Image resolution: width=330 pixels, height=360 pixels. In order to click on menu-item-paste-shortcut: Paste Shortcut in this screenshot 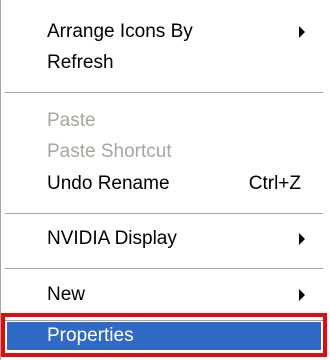, I will do `click(160, 152)`.